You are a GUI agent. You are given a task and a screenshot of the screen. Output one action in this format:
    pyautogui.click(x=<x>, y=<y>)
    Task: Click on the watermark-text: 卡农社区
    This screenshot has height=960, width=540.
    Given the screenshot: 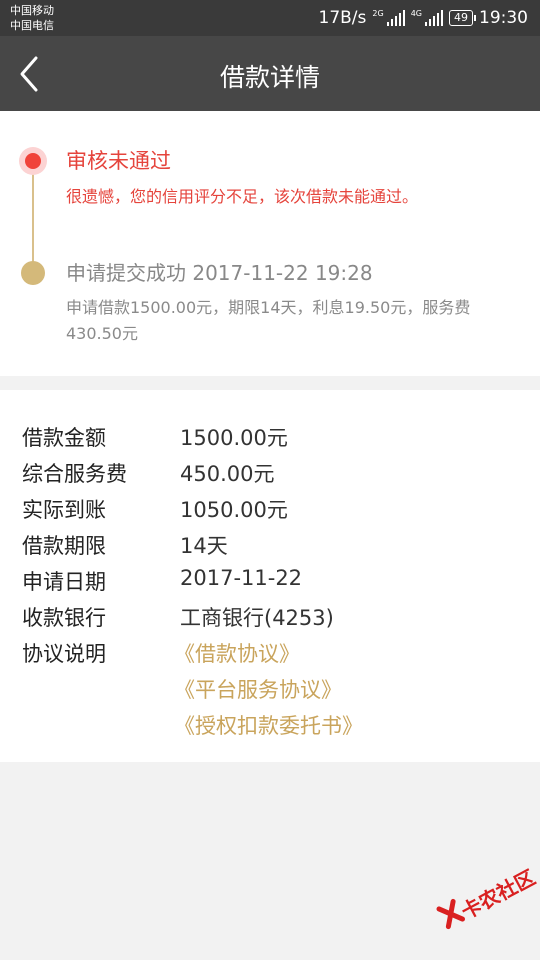 What is the action you would take?
    pyautogui.click(x=498, y=894)
    